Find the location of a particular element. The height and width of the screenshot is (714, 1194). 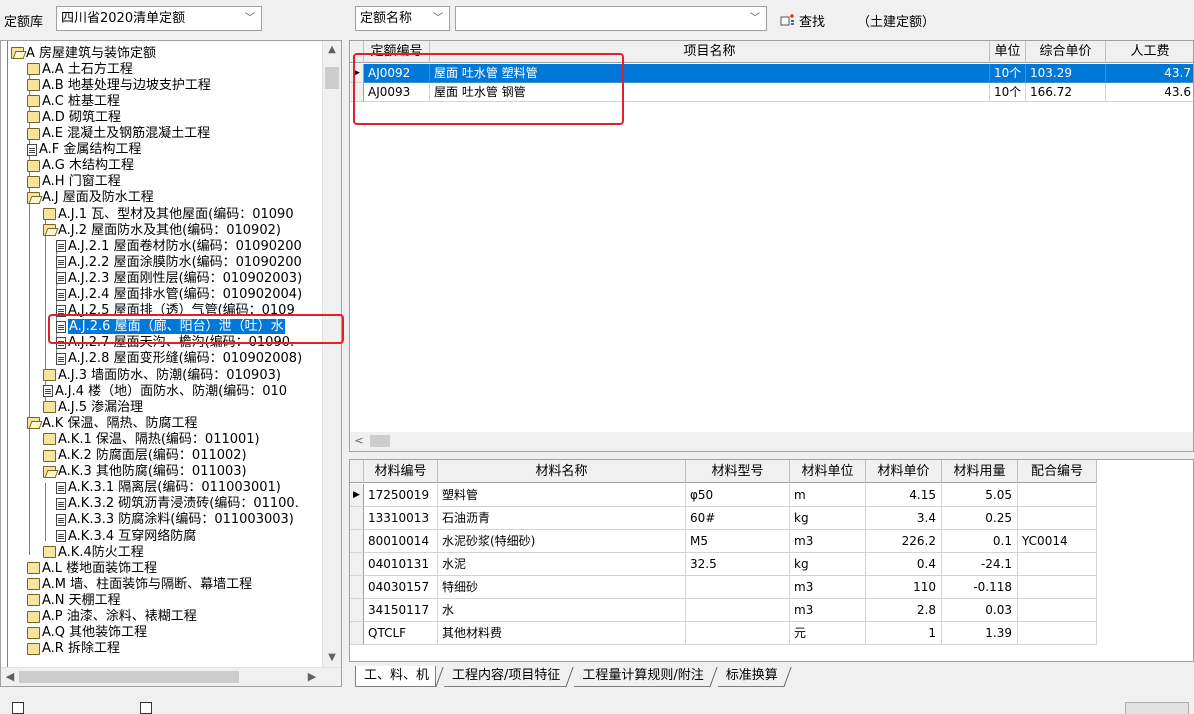

column-header-labor: 人工费 is located at coordinates (1149, 52).